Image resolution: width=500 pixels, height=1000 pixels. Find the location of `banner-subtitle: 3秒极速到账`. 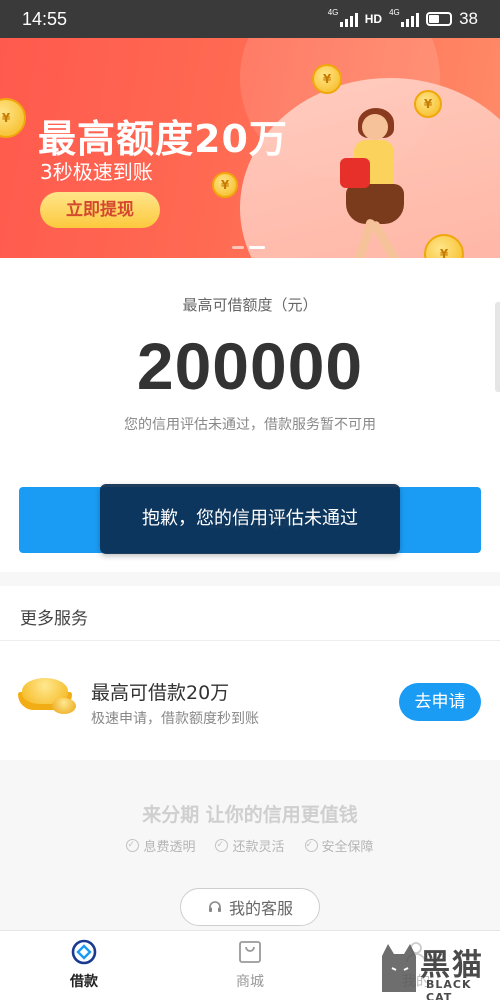

banner-subtitle: 3秒极速到账 is located at coordinates (96, 172).